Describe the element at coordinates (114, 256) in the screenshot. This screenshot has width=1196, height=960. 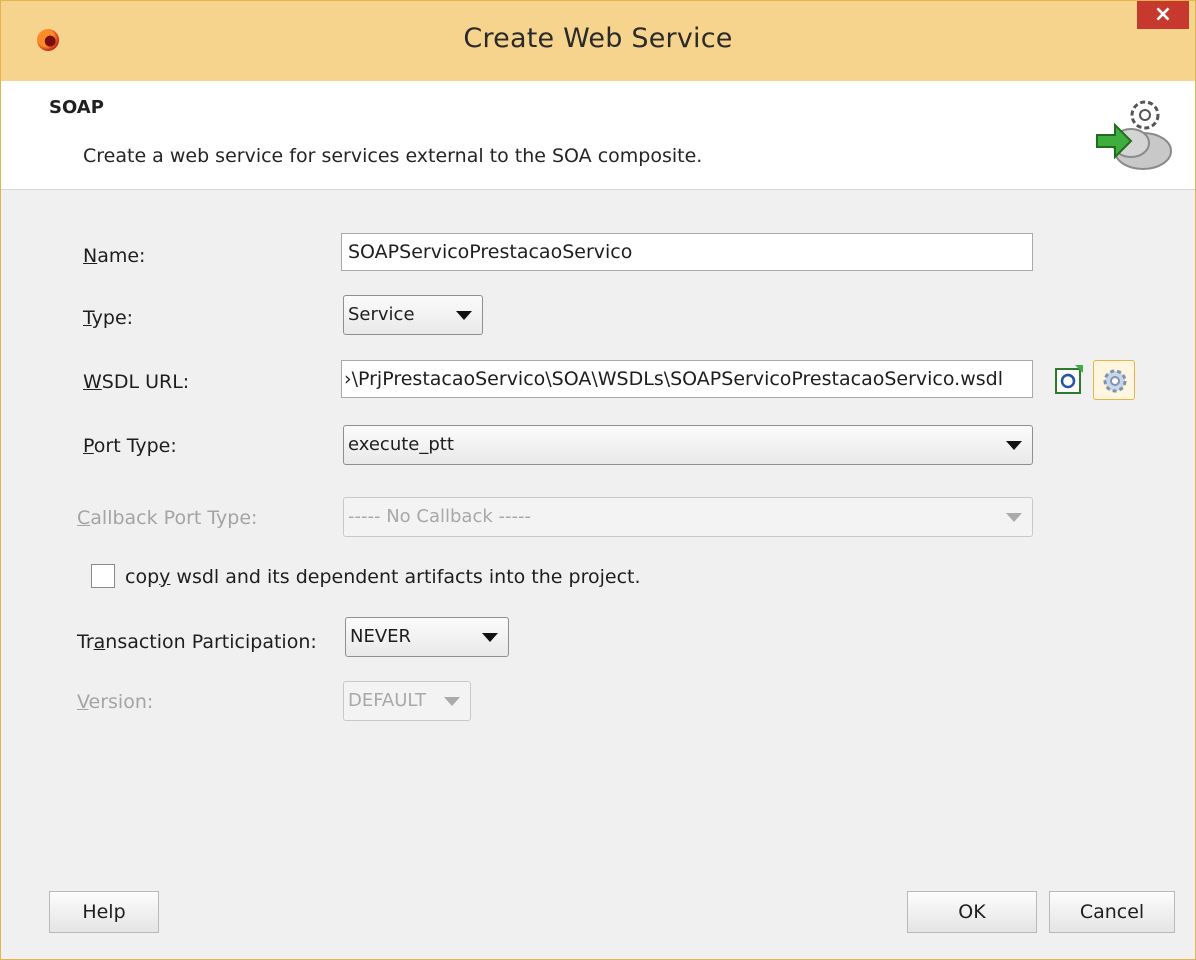
I see `name-label: Name:` at that location.